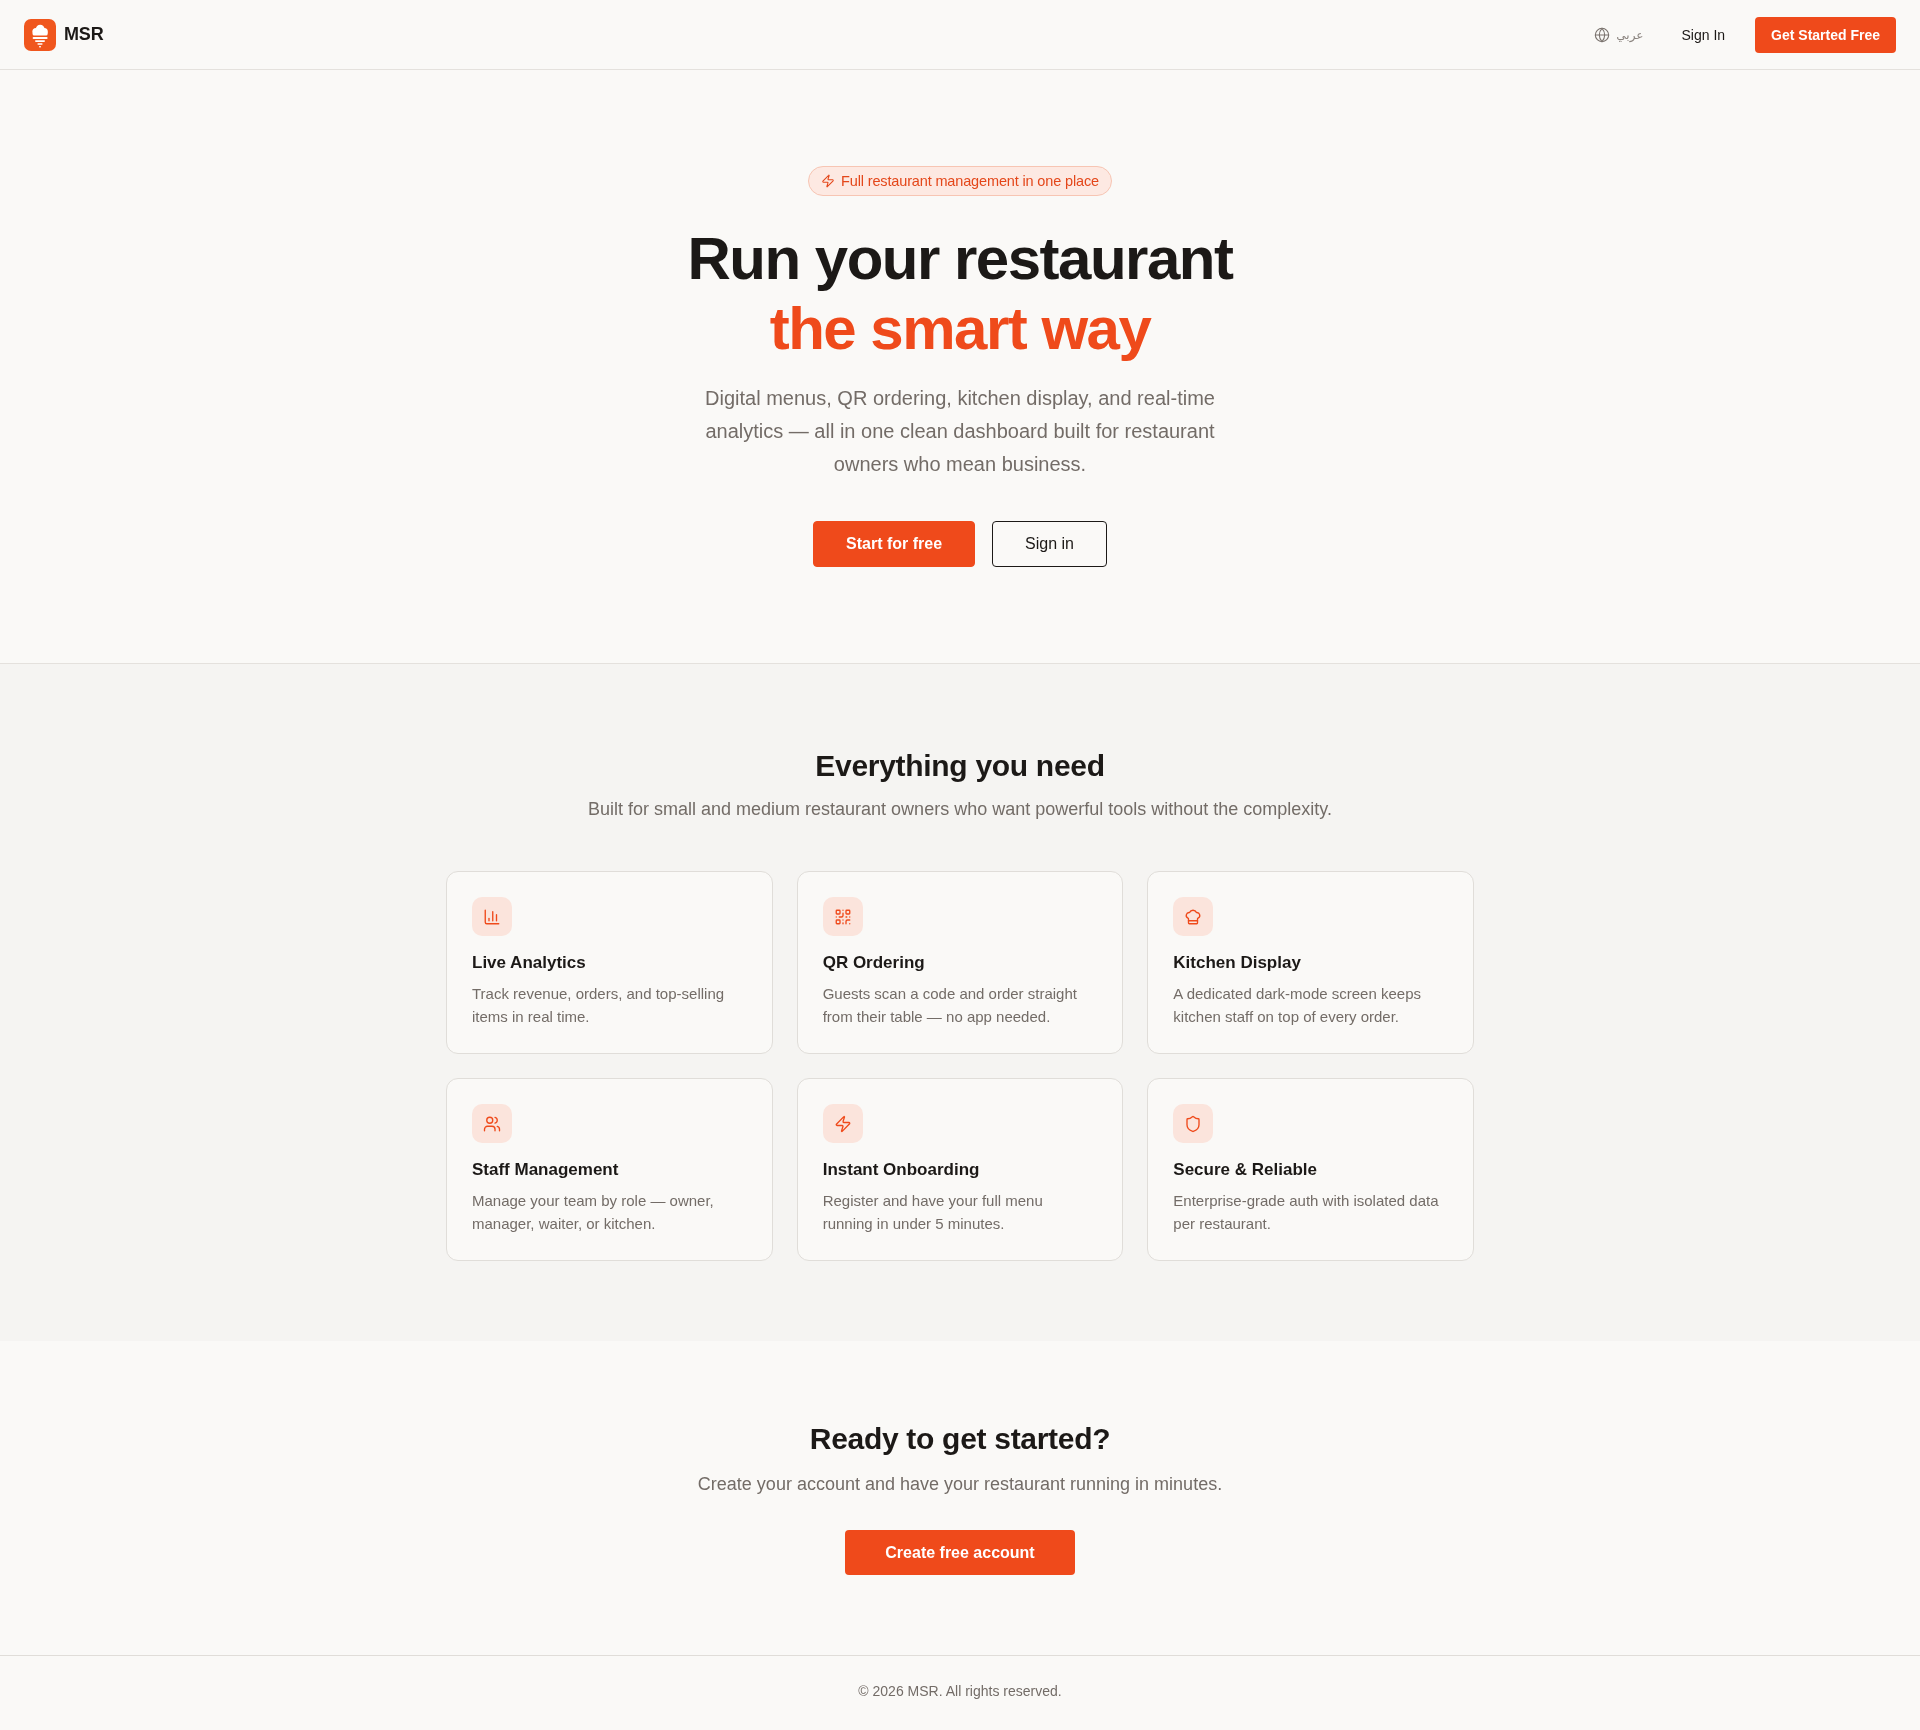  What do you see at coordinates (1619, 34) in the screenshot?
I see `language-link: عربي` at bounding box center [1619, 34].